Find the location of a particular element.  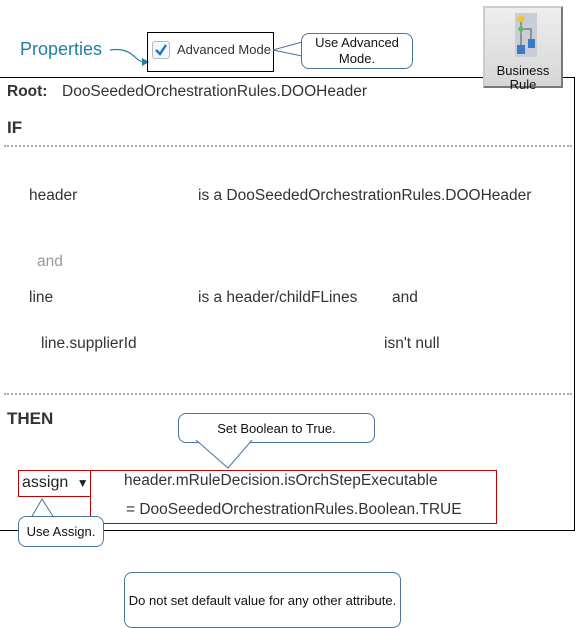

then-divider is located at coordinates (288, 394).